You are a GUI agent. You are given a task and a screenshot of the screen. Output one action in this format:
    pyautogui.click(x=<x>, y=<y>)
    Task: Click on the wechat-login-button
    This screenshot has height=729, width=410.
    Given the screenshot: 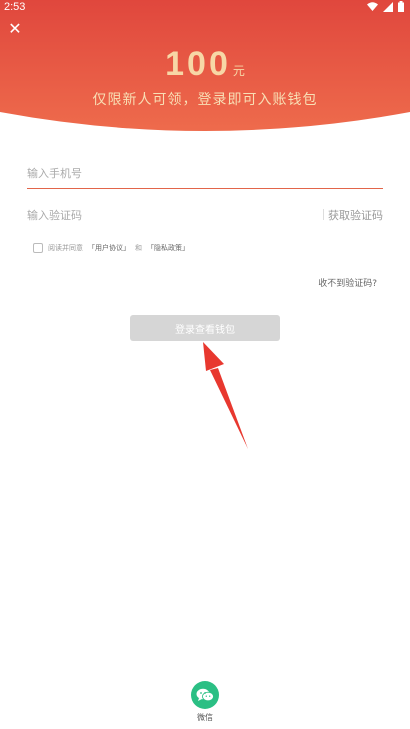 What is the action you would take?
    pyautogui.click(x=205, y=695)
    